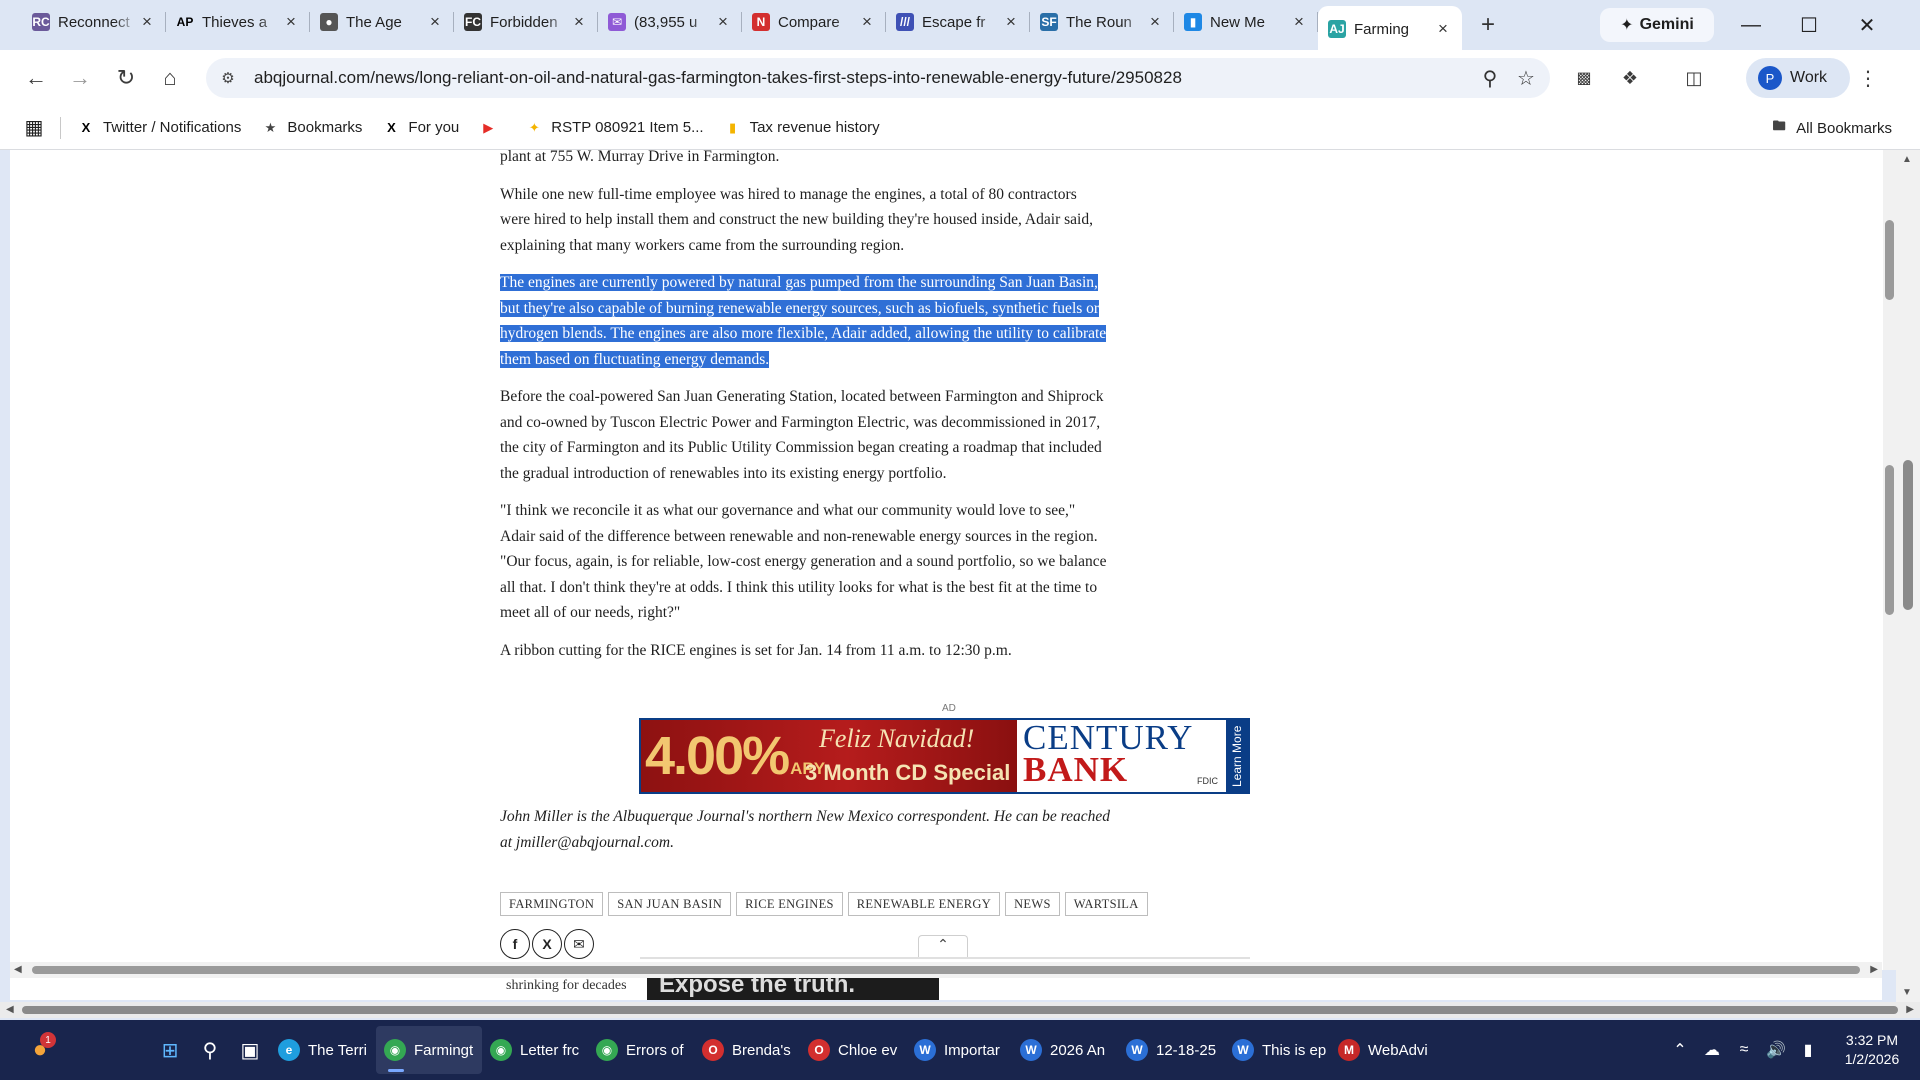 This screenshot has width=1920, height=1080. I want to click on taskbar-app: ◉ Letter frc, so click(535, 1050).